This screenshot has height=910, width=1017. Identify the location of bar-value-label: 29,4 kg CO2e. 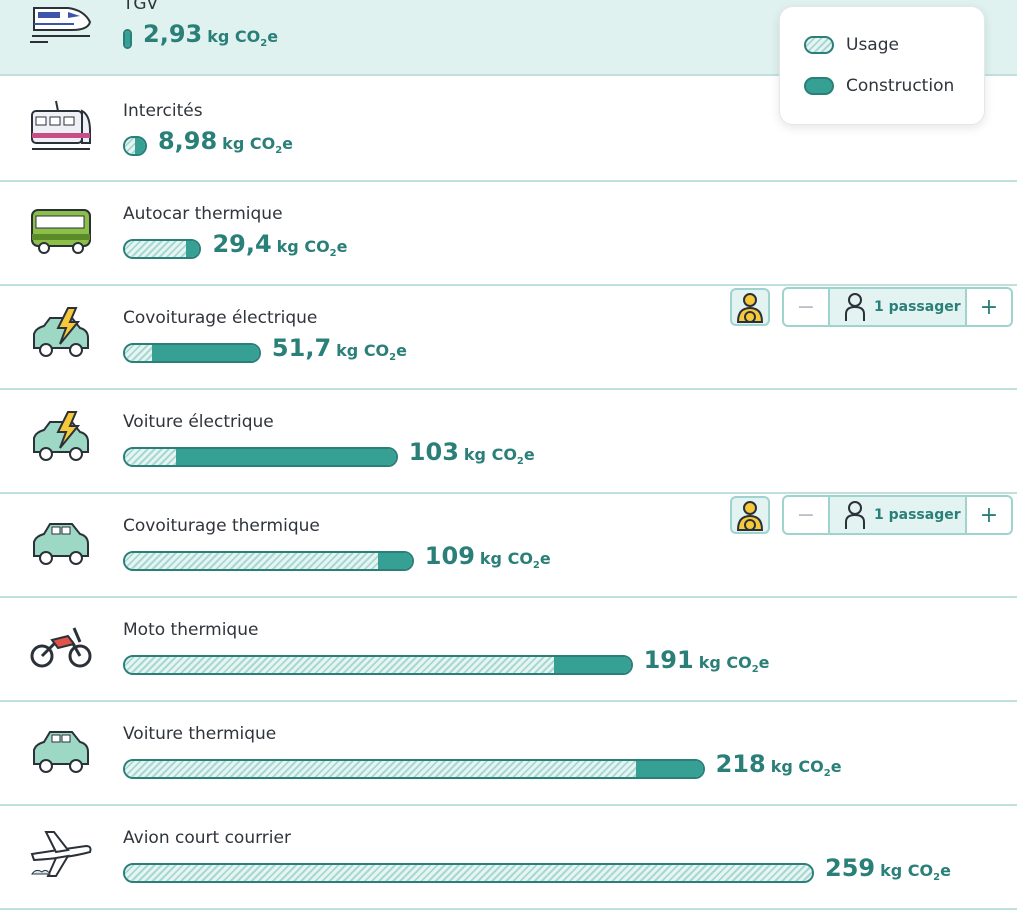
(279, 244).